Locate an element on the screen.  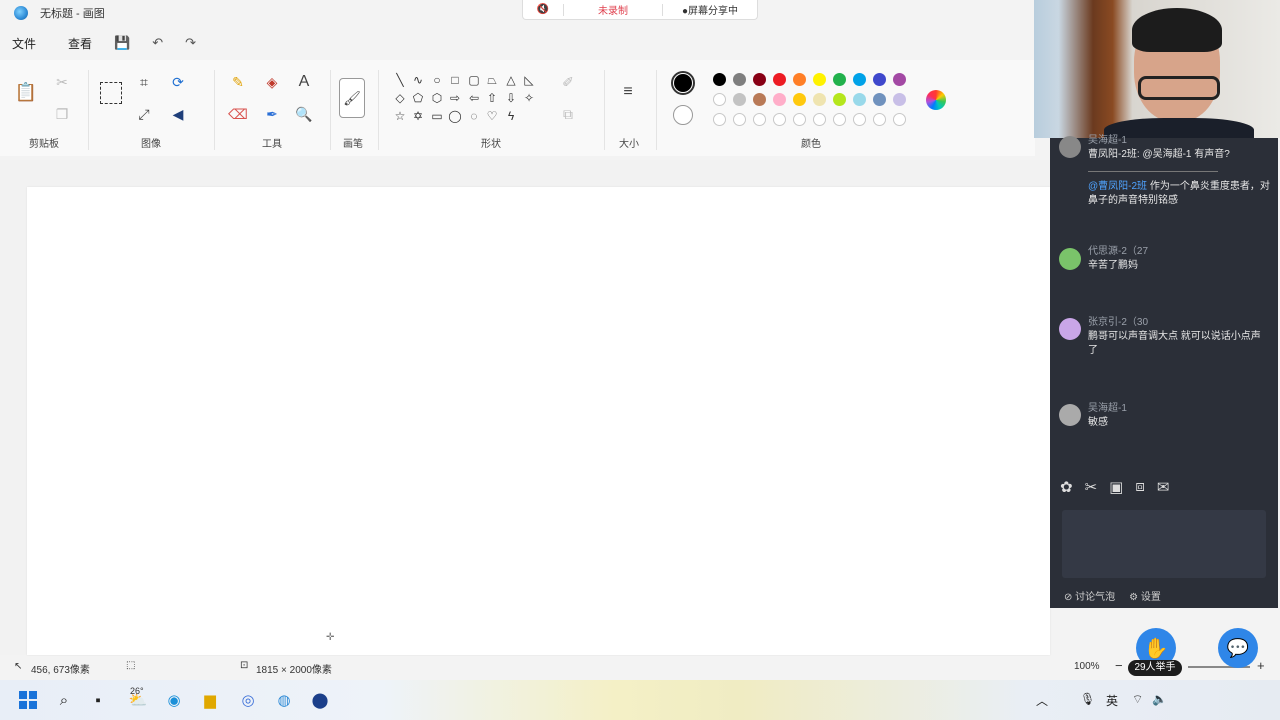
diamond-shape-icon: ◇ is located at coordinates (400, 98).